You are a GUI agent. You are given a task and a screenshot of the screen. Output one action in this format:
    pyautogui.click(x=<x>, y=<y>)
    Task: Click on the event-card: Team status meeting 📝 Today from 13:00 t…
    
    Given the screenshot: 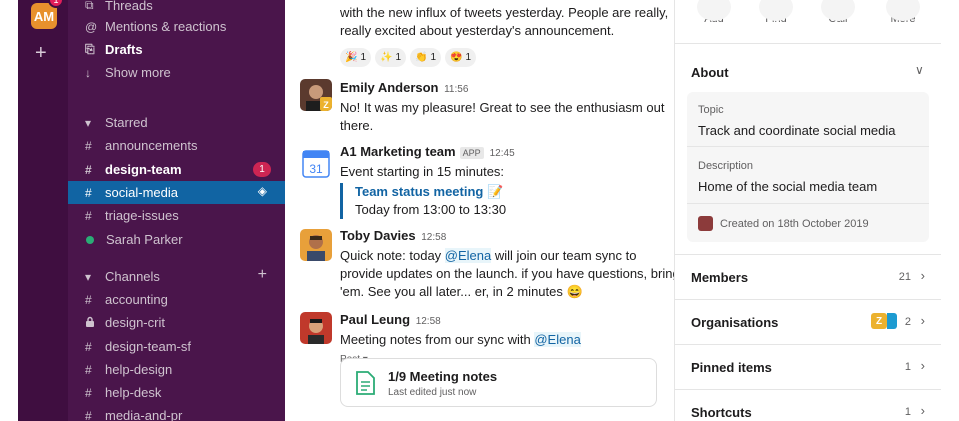 What is the action you would take?
    pyautogui.click(x=510, y=201)
    